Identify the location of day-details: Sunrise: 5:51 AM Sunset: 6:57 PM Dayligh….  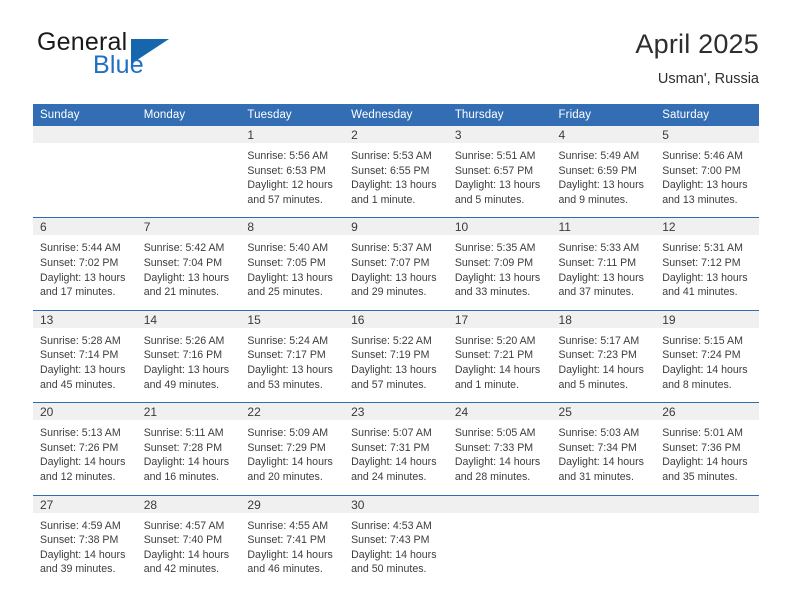
(500, 180).